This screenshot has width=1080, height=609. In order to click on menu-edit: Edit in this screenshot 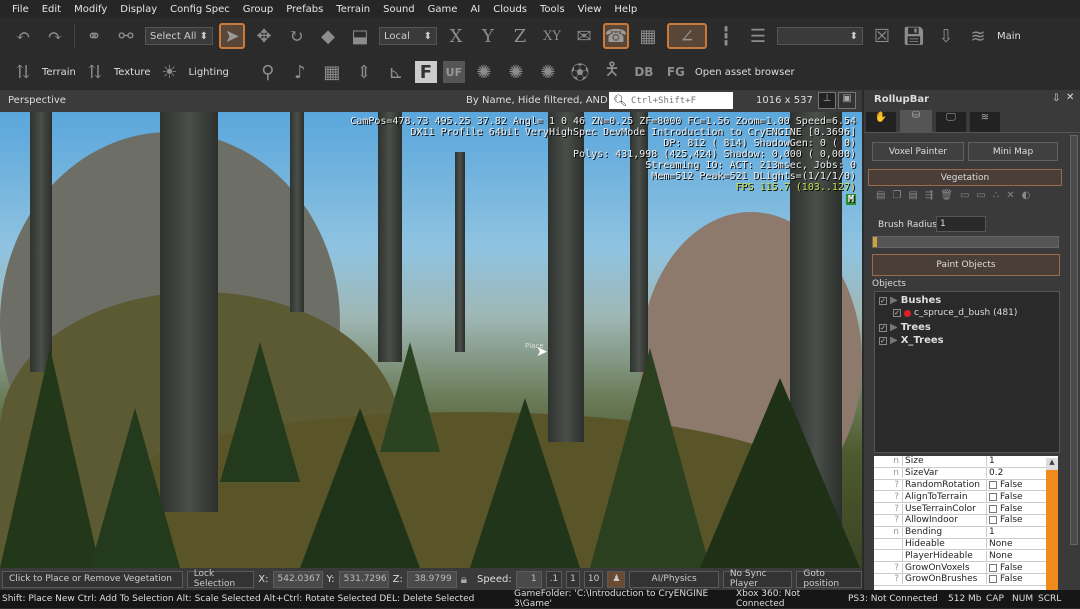, I will do `click(51, 9)`.